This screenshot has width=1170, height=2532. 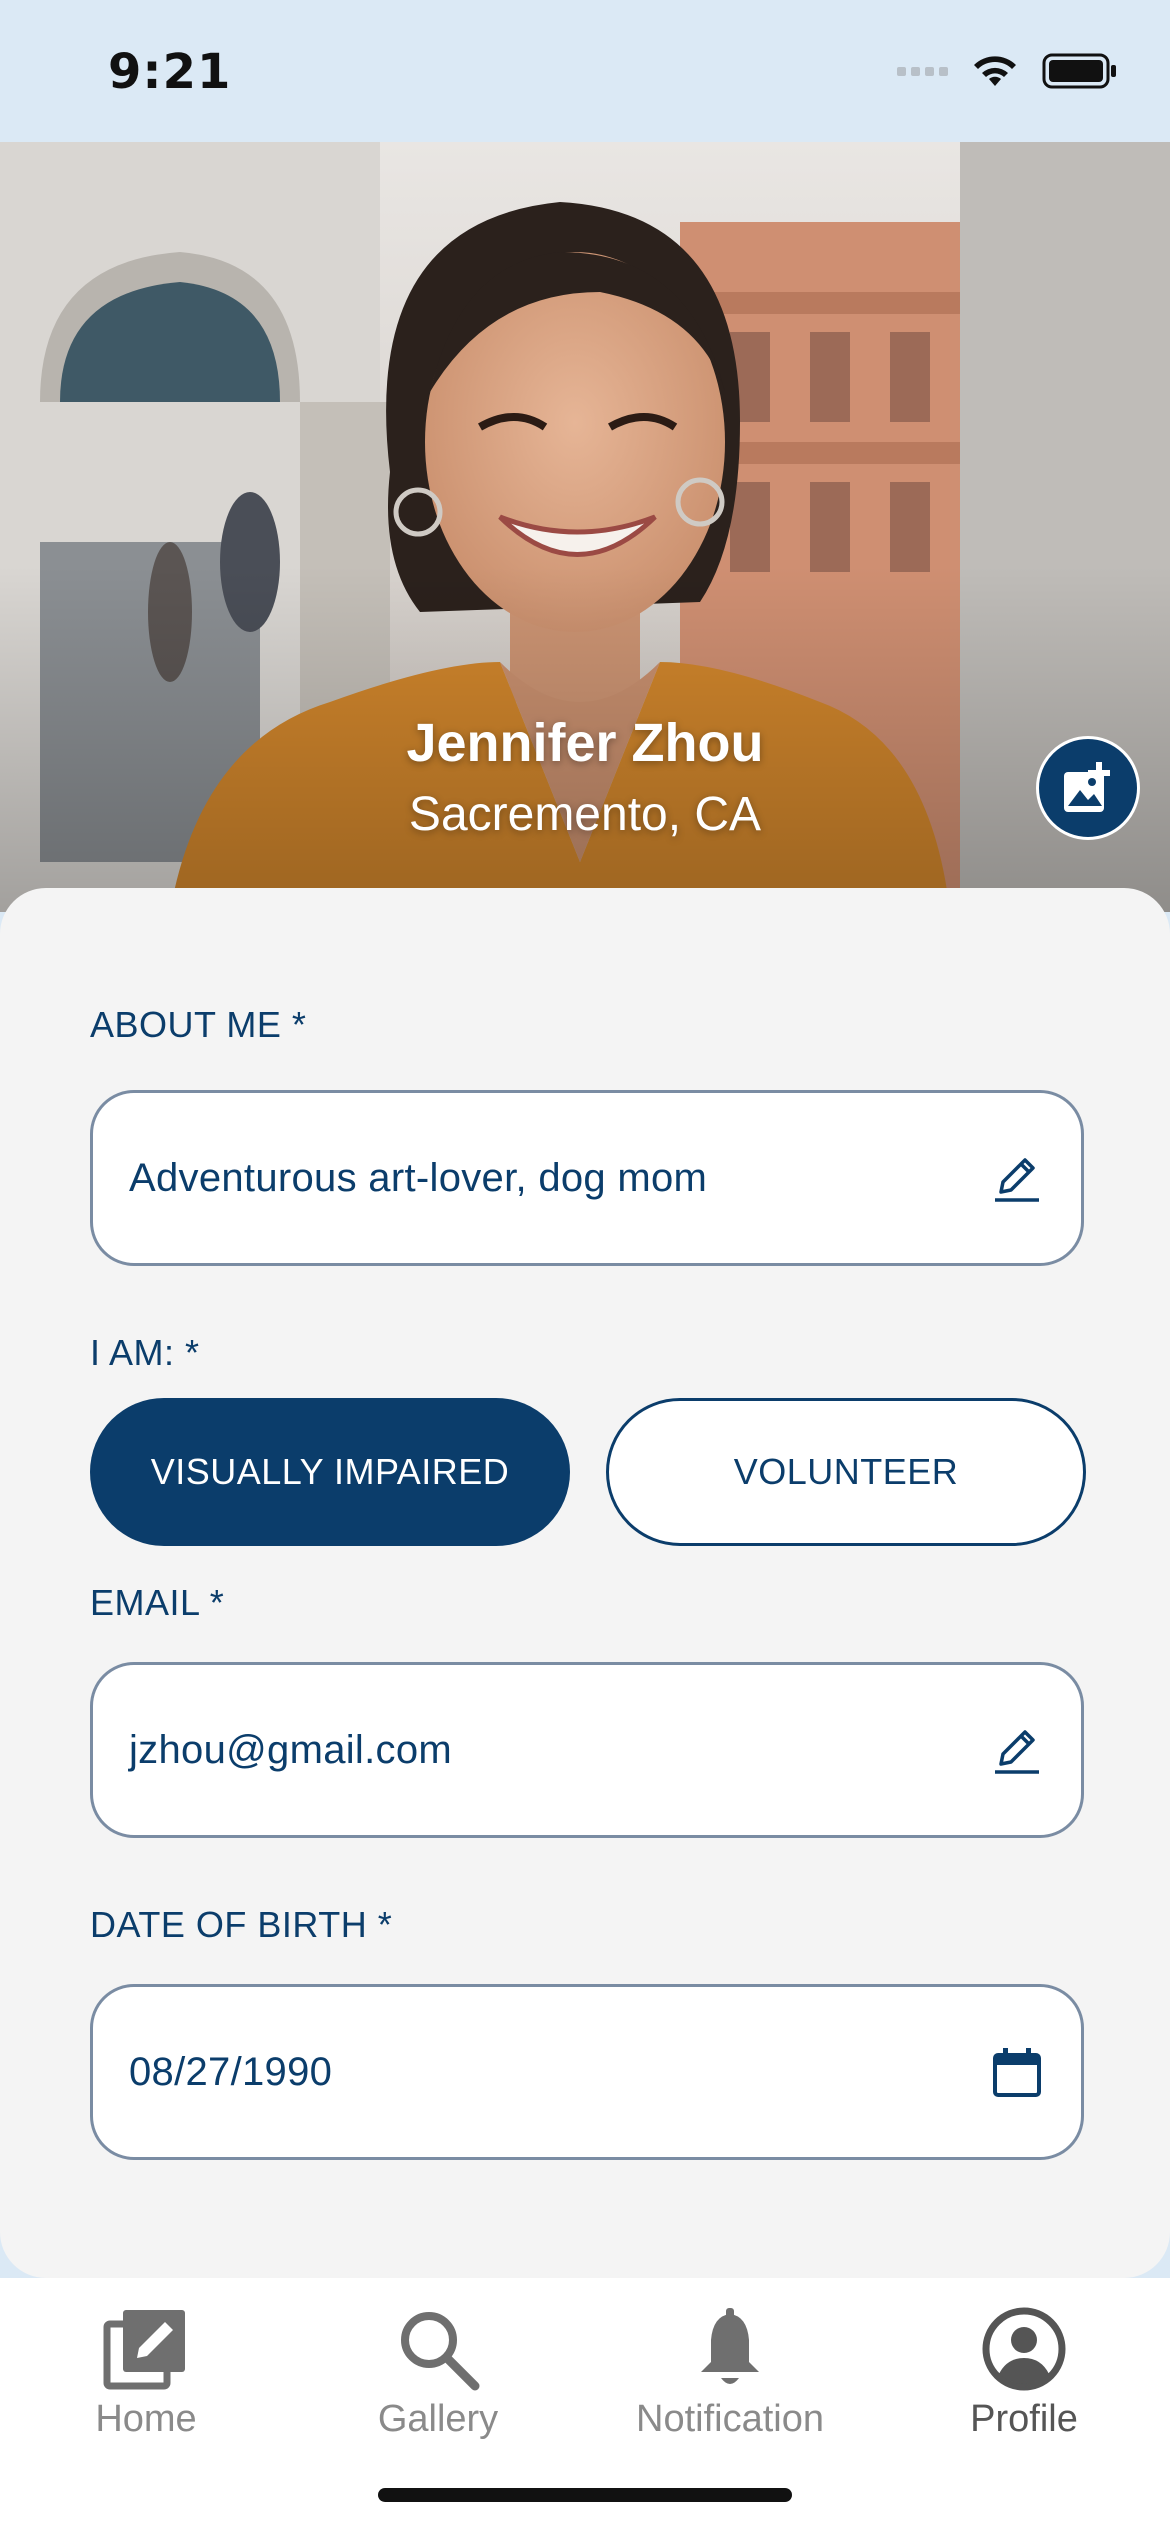 I want to click on i-am-label: I AM: *, so click(x=145, y=1352).